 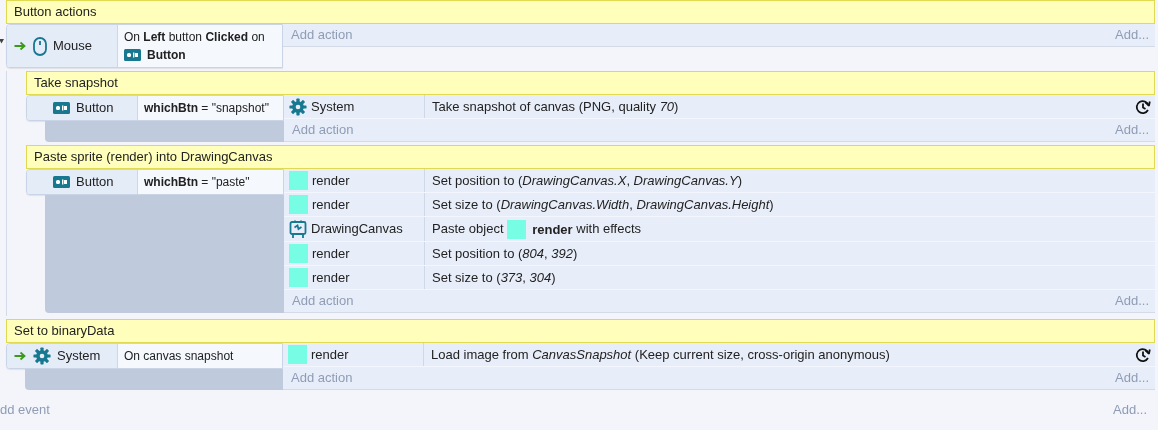 What do you see at coordinates (40, 46) in the screenshot?
I see `mouse-icon` at bounding box center [40, 46].